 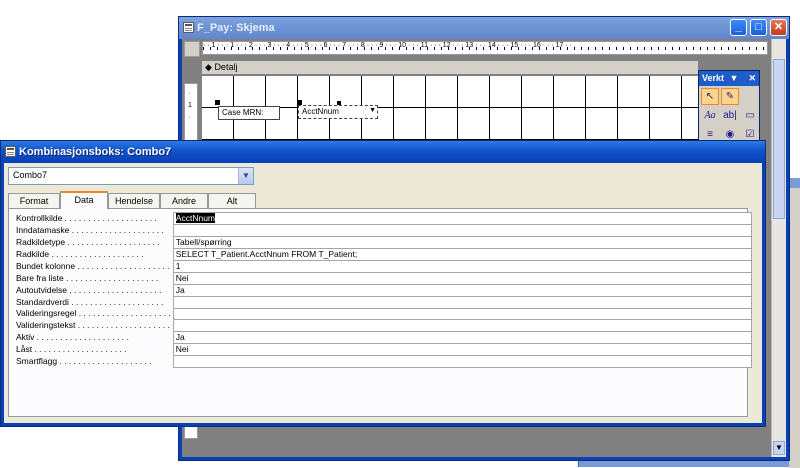 I want to click on form-selector, so click(x=192, y=49).